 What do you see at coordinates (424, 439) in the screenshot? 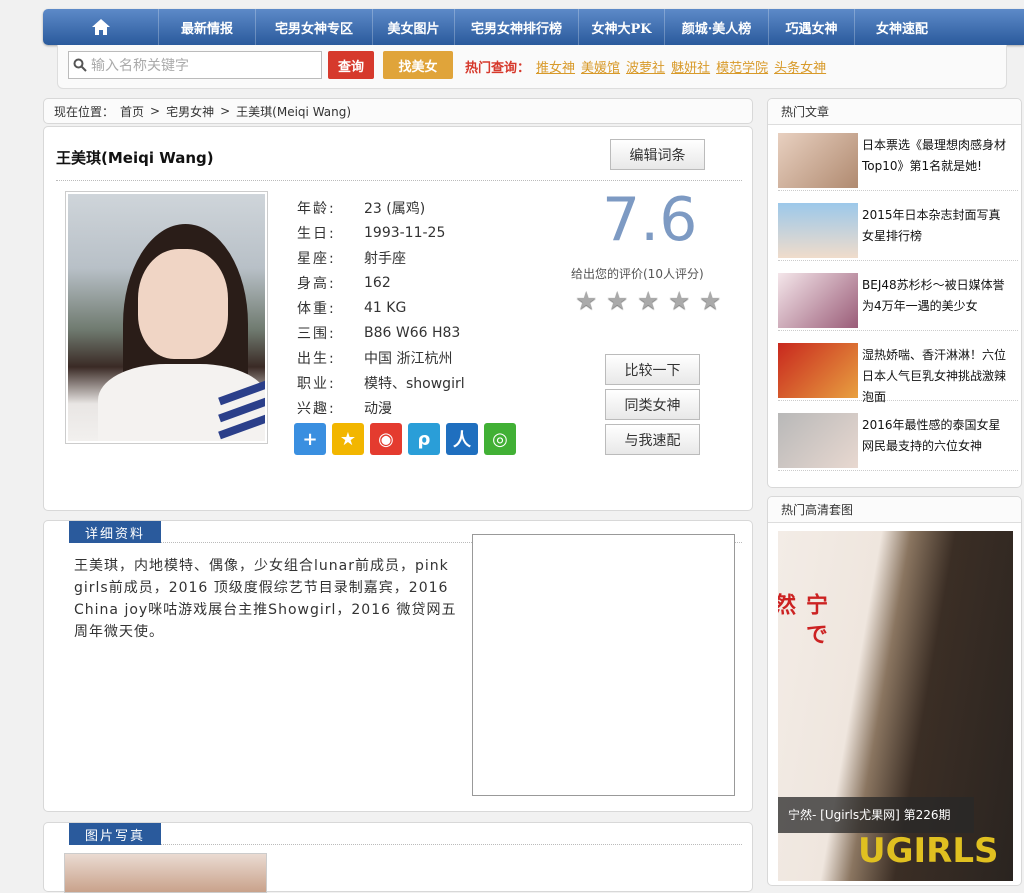
I see `tencent-weibo-share-icon: ρ` at bounding box center [424, 439].